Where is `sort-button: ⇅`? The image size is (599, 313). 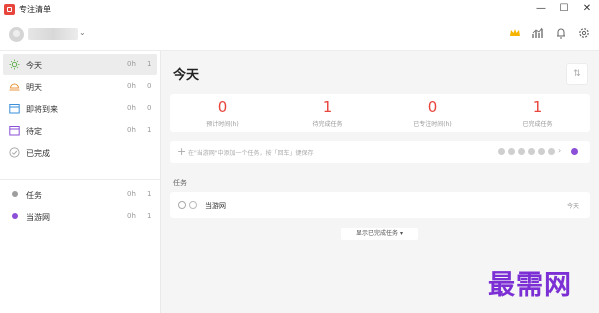 sort-button: ⇅ is located at coordinates (577, 74).